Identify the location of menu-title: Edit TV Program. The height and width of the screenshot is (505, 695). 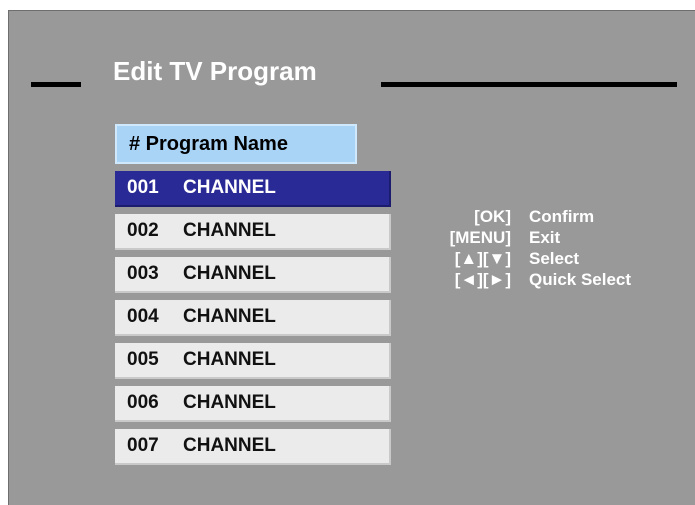
(215, 71).